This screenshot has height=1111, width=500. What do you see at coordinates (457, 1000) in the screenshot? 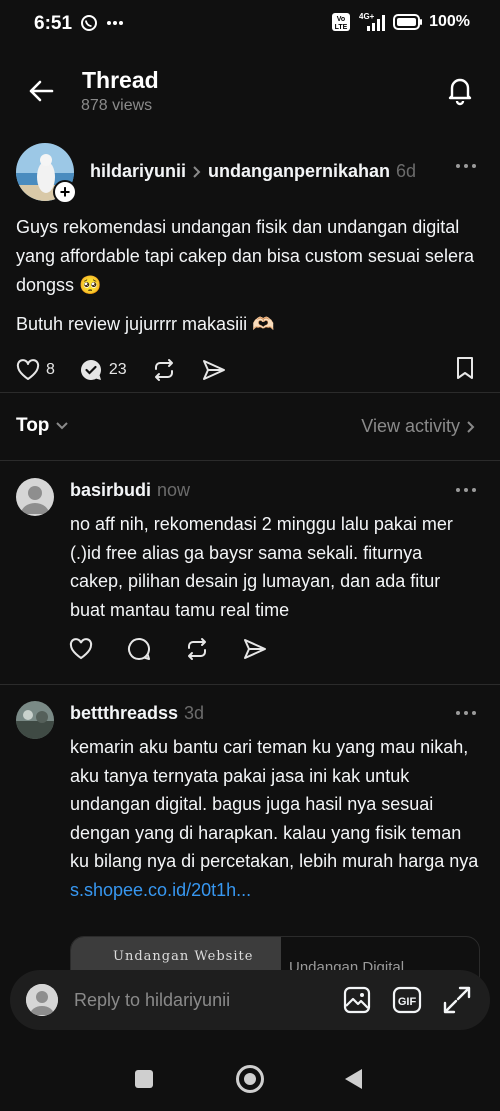
I see `expand-icon` at bounding box center [457, 1000].